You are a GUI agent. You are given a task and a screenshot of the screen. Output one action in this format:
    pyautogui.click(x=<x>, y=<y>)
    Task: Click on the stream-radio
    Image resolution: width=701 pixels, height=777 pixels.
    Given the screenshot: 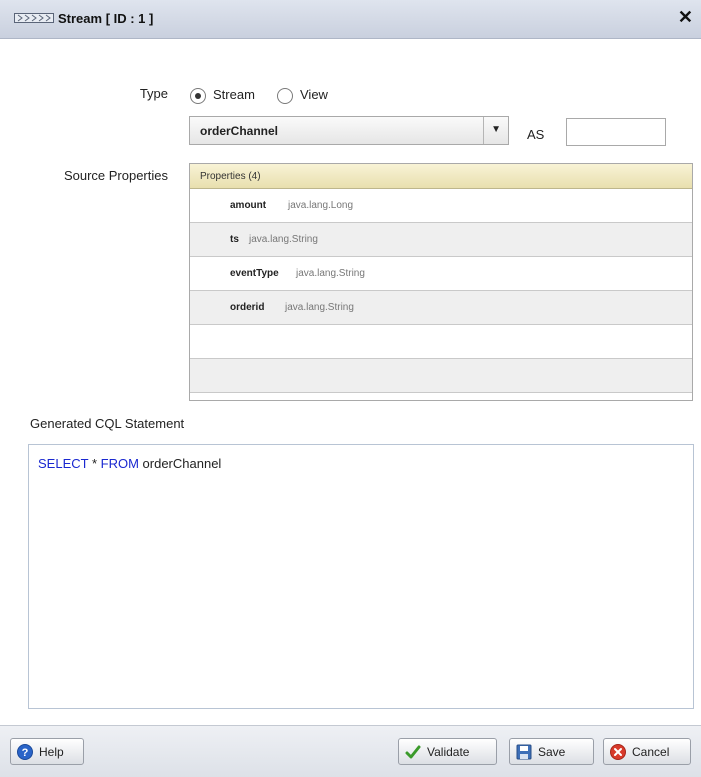 What is the action you would take?
    pyautogui.click(x=198, y=96)
    